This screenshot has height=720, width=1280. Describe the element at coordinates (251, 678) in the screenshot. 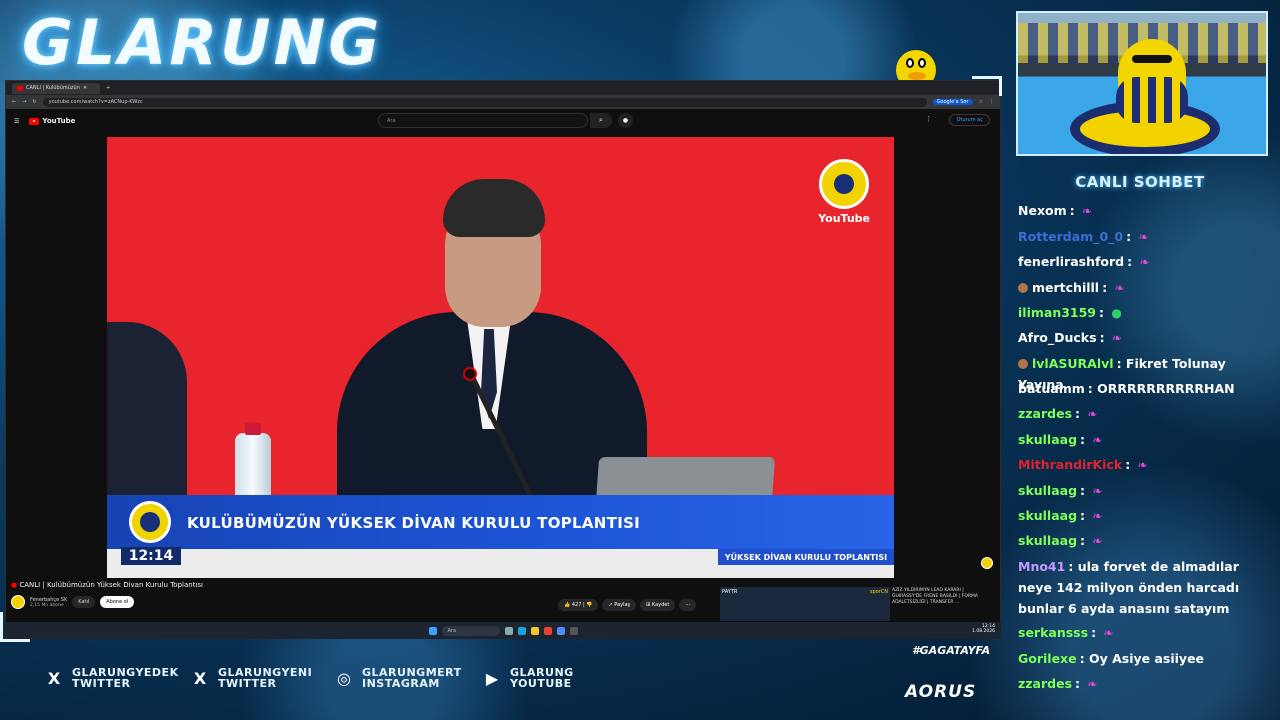

I see `social-link: X GLARUNGYENI TWITTER` at that location.